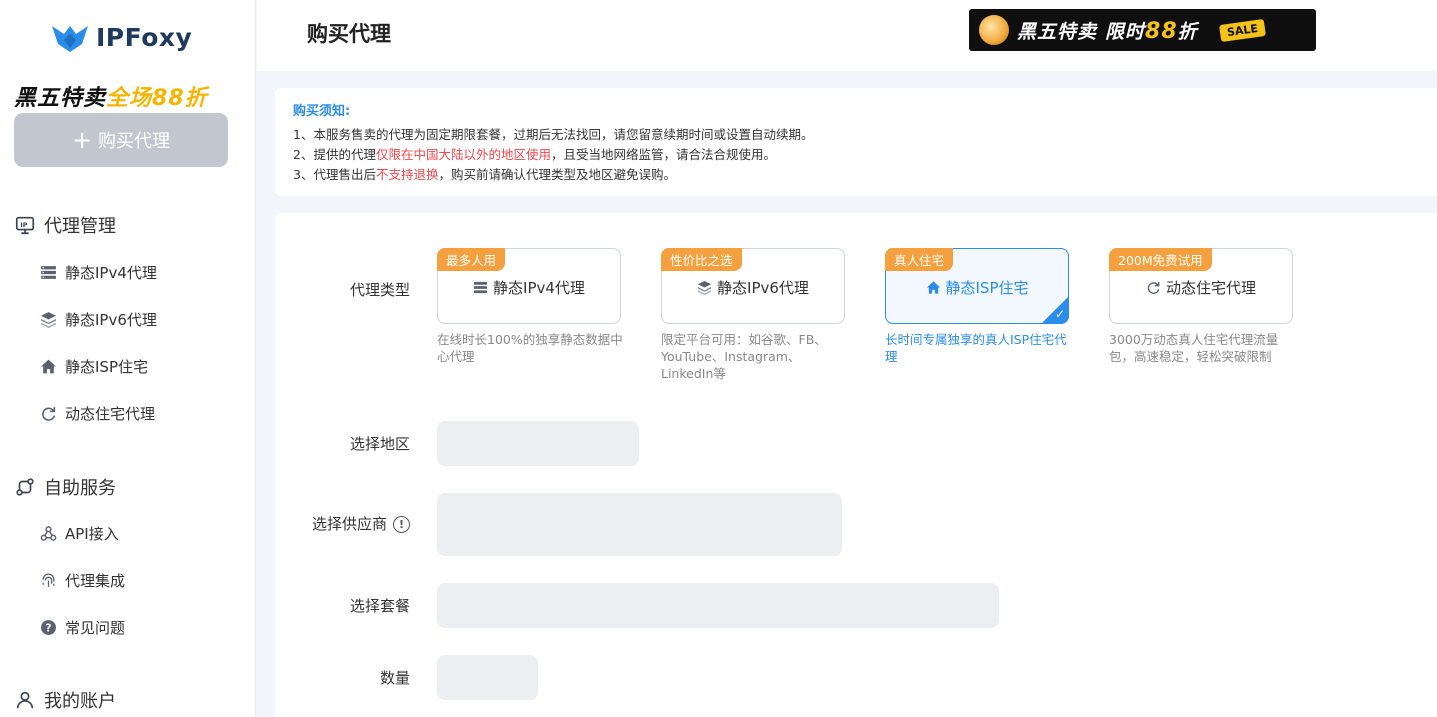  I want to click on sidebar-item-label: 动态住宅代理, so click(110, 414).